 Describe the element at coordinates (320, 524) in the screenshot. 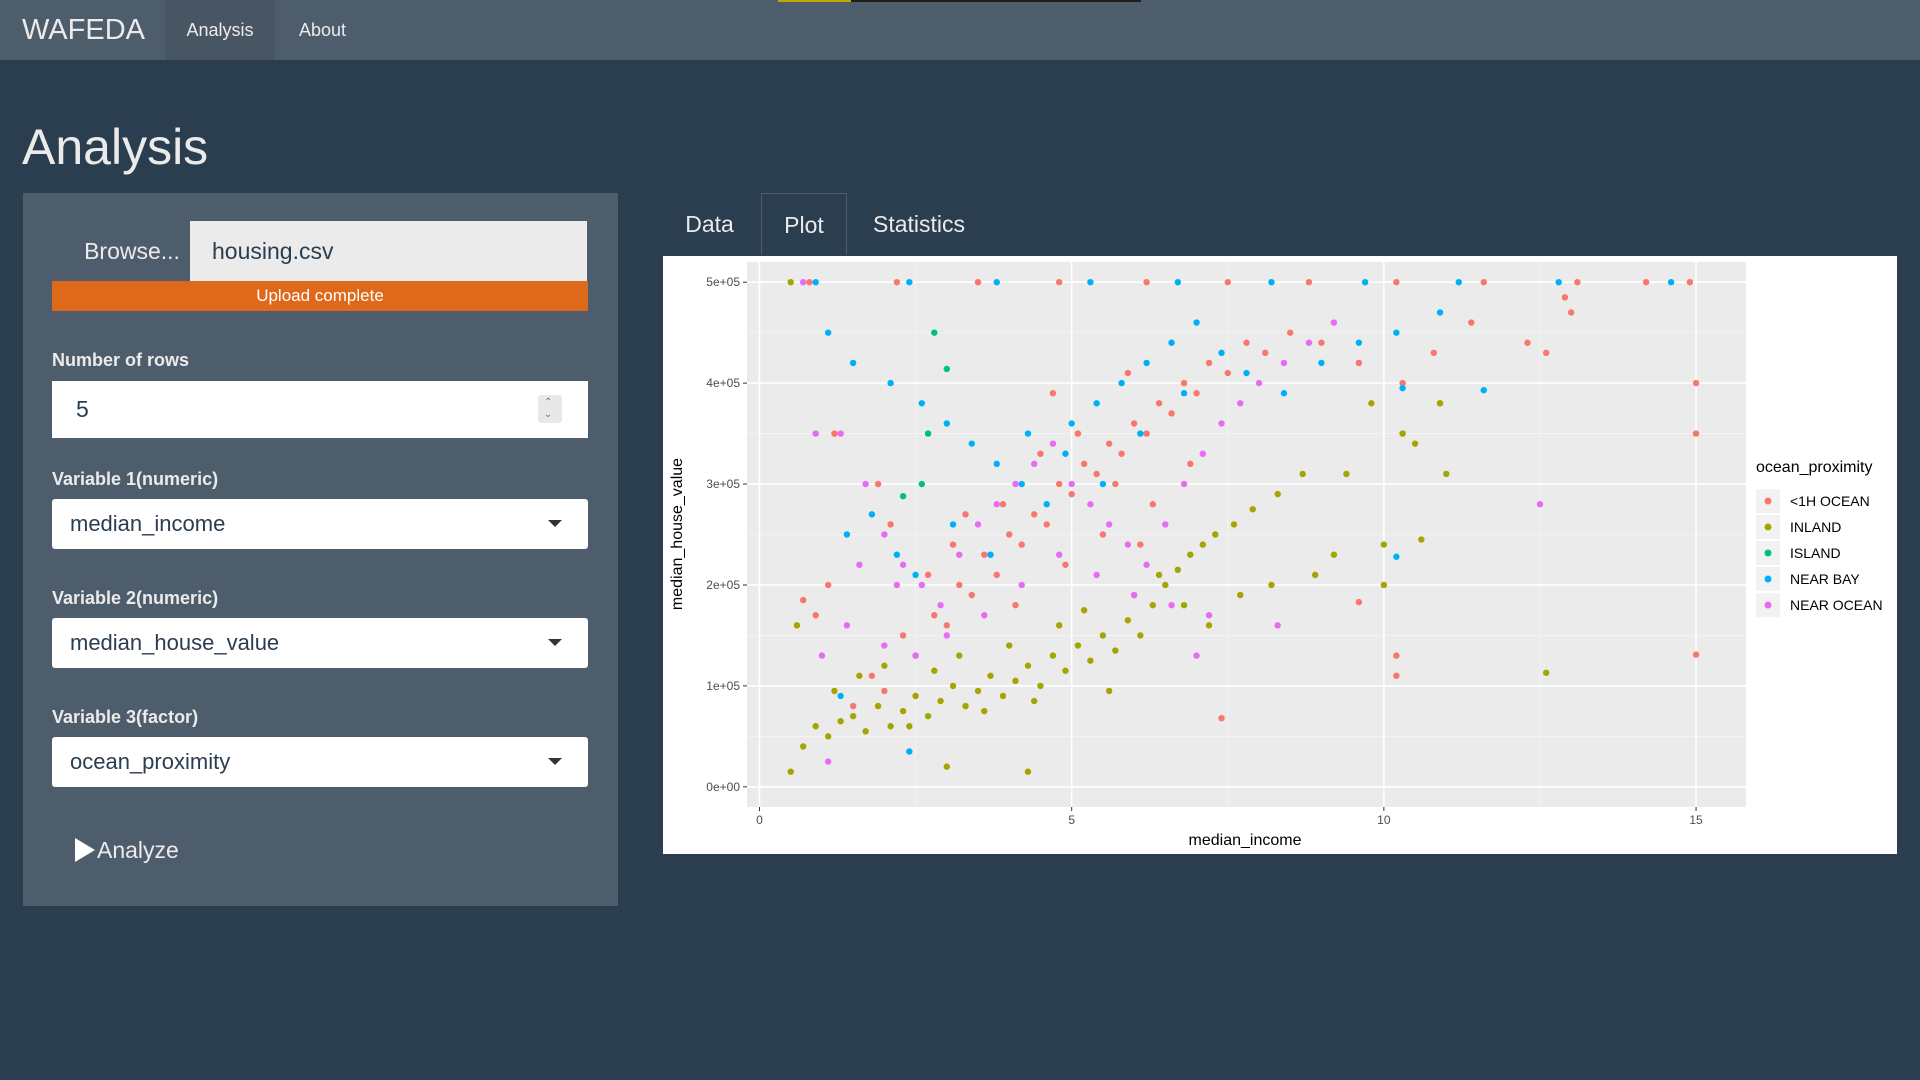

I see `var1-select: median_income` at that location.